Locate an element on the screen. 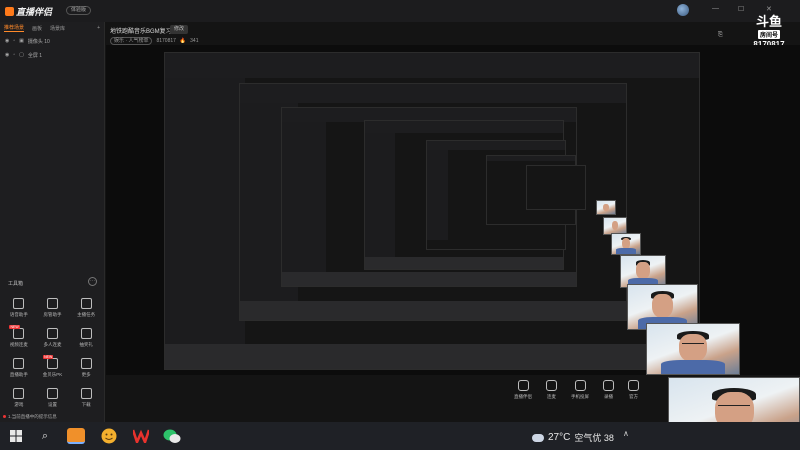 This screenshot has width=800, height=450. toolbox-more-button: ··· is located at coordinates (92, 281).